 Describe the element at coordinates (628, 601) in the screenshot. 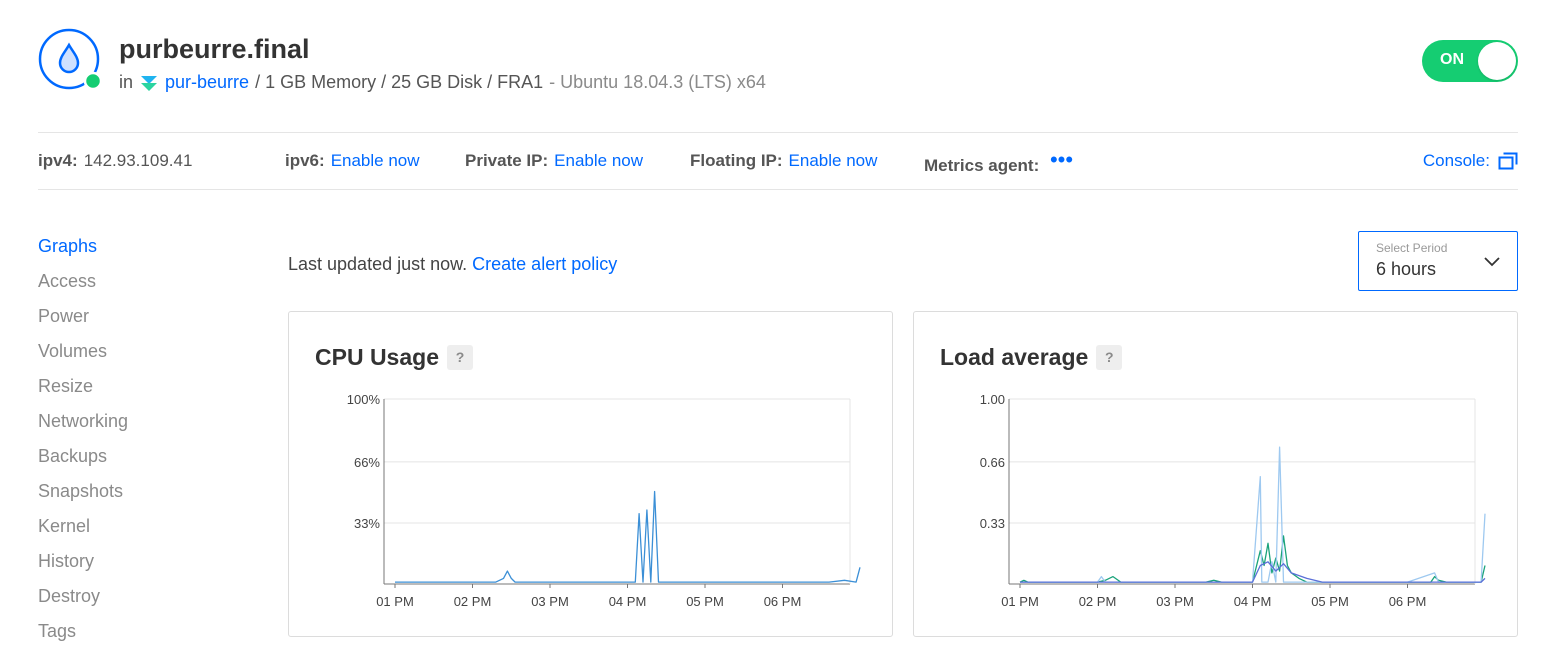

I see `cpu-chart-x-tick-label: 04 PM` at that location.